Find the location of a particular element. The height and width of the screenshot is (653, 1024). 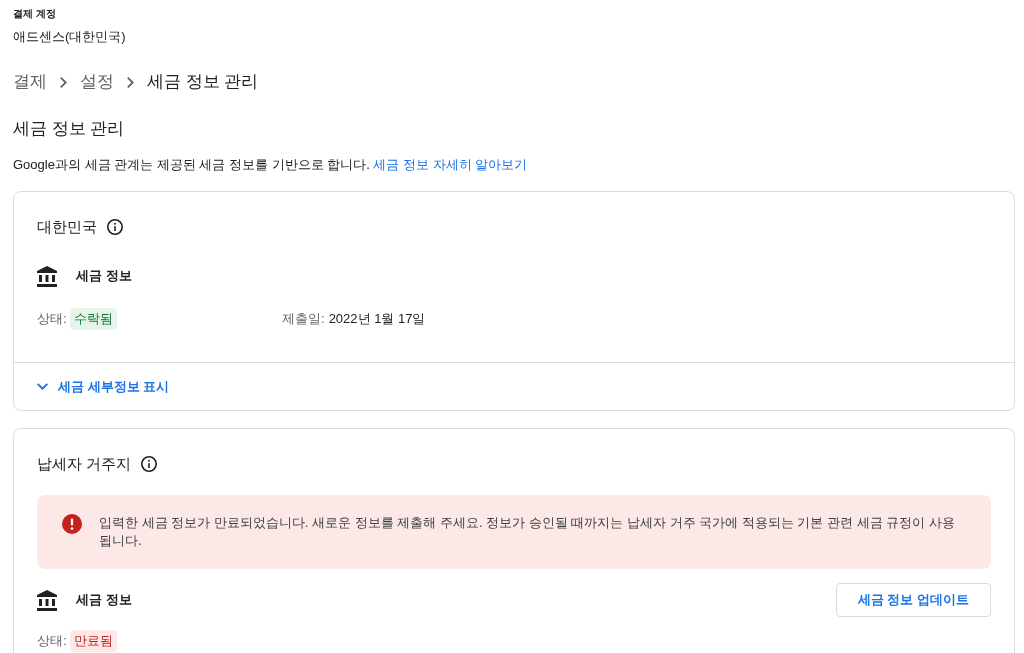

chevron-down-icon is located at coordinates (42, 386).